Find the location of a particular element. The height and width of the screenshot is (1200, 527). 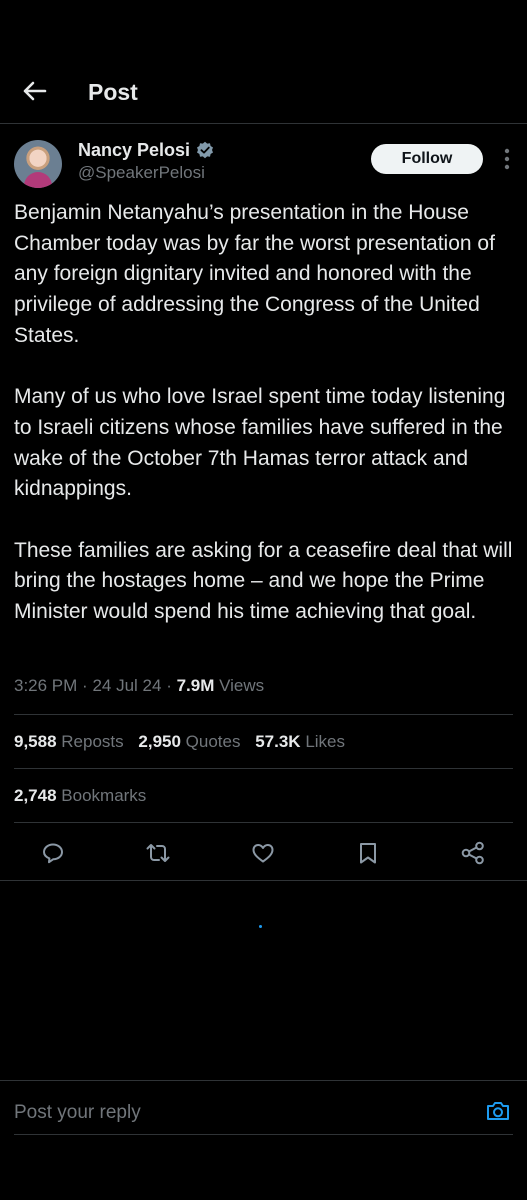

author-name-row: Nancy Pelosi is located at coordinates (146, 150).